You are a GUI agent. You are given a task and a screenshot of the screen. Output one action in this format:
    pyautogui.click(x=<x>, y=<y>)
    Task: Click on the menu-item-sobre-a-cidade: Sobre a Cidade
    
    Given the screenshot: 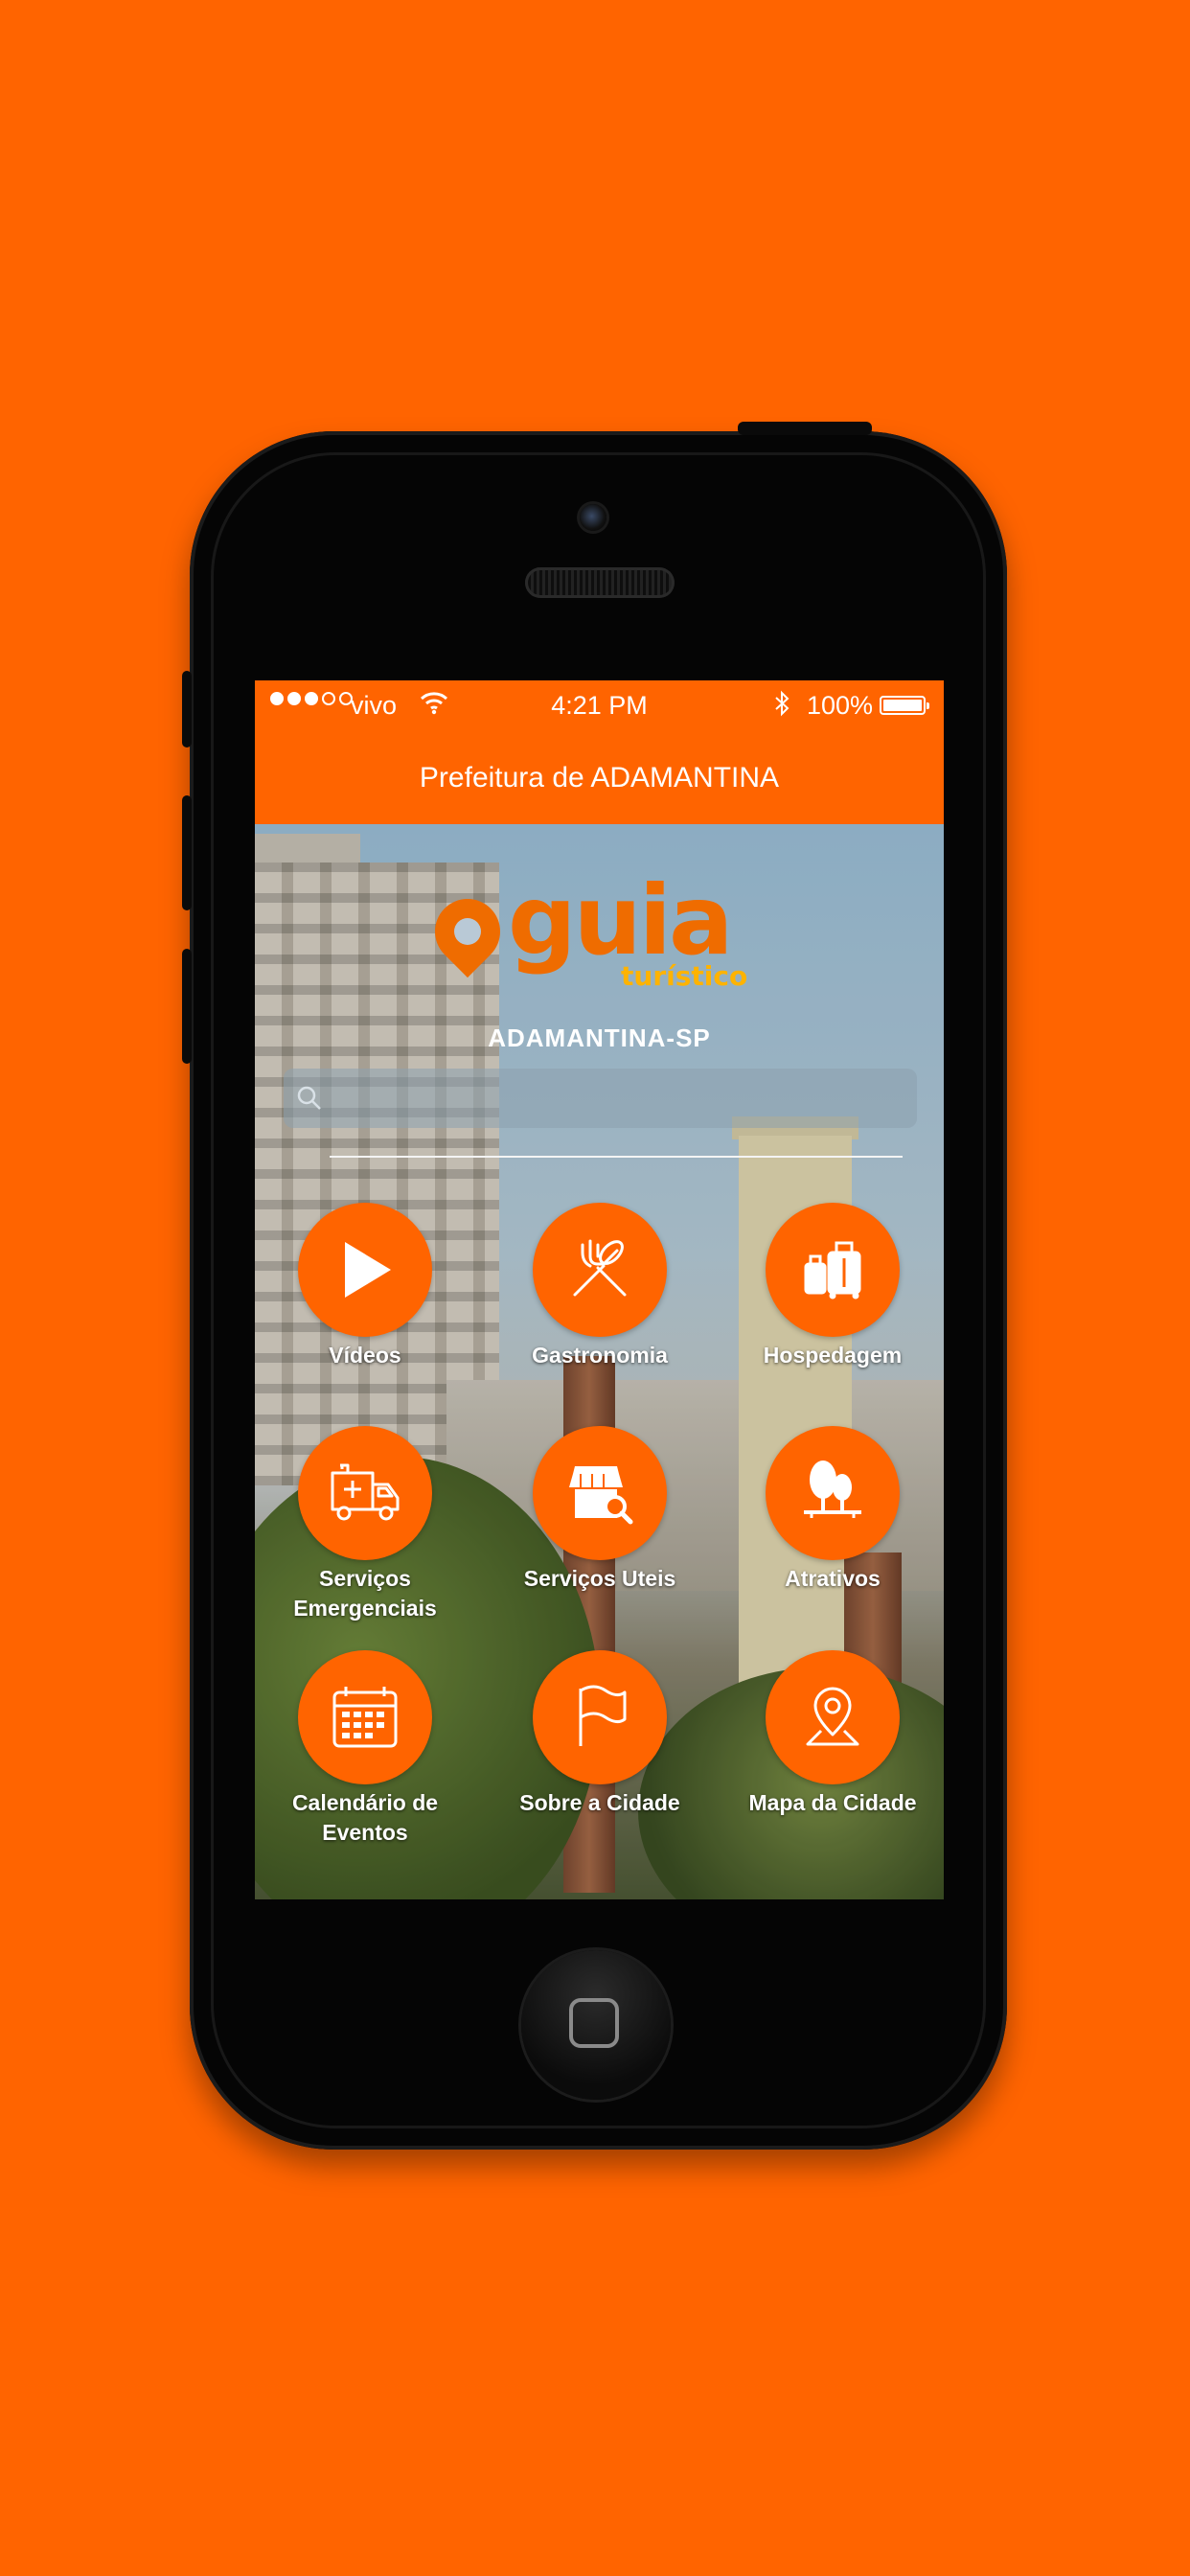 What is the action you would take?
    pyautogui.click(x=600, y=1734)
    